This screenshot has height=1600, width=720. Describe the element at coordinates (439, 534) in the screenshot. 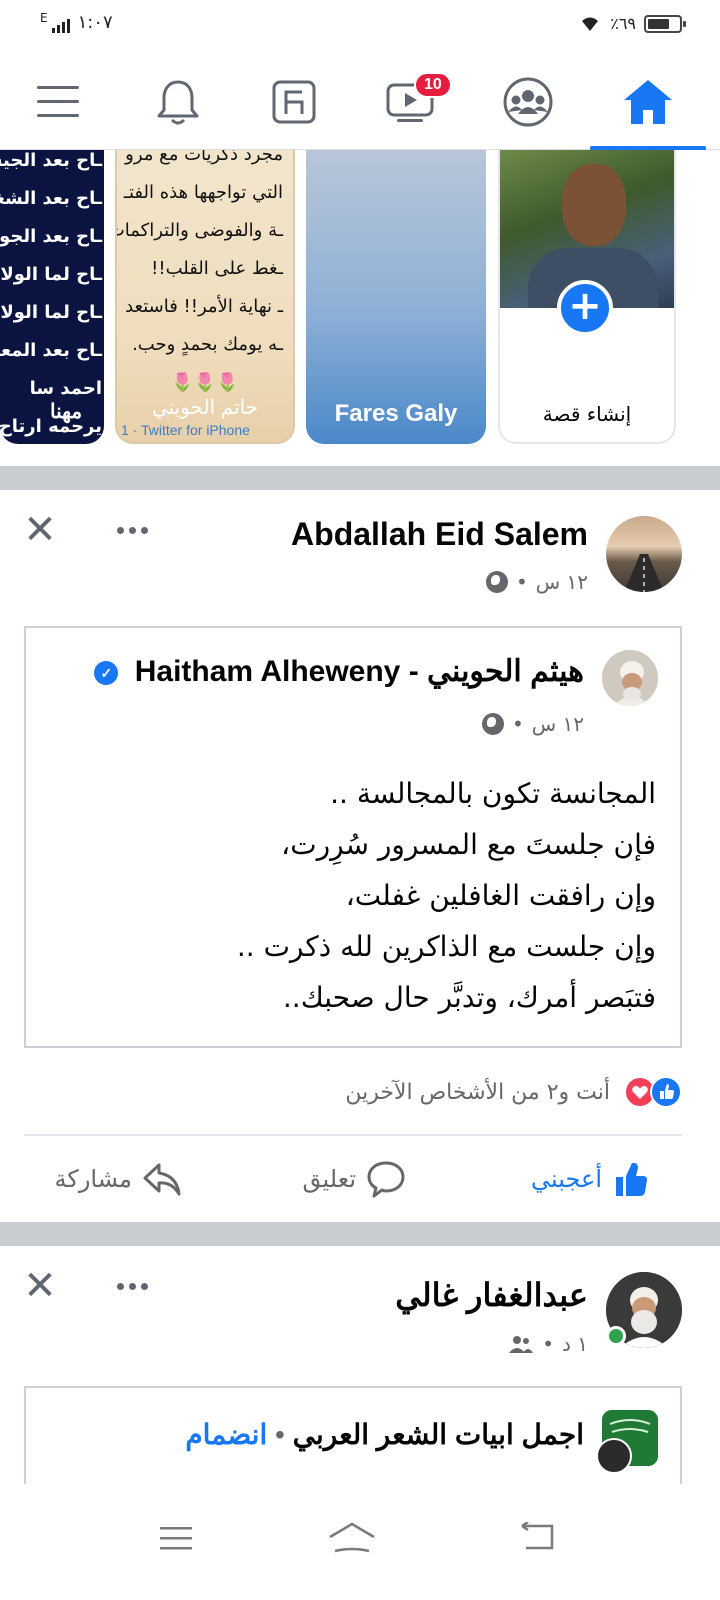

I see `post-author: Abdallah Eid Salem` at that location.